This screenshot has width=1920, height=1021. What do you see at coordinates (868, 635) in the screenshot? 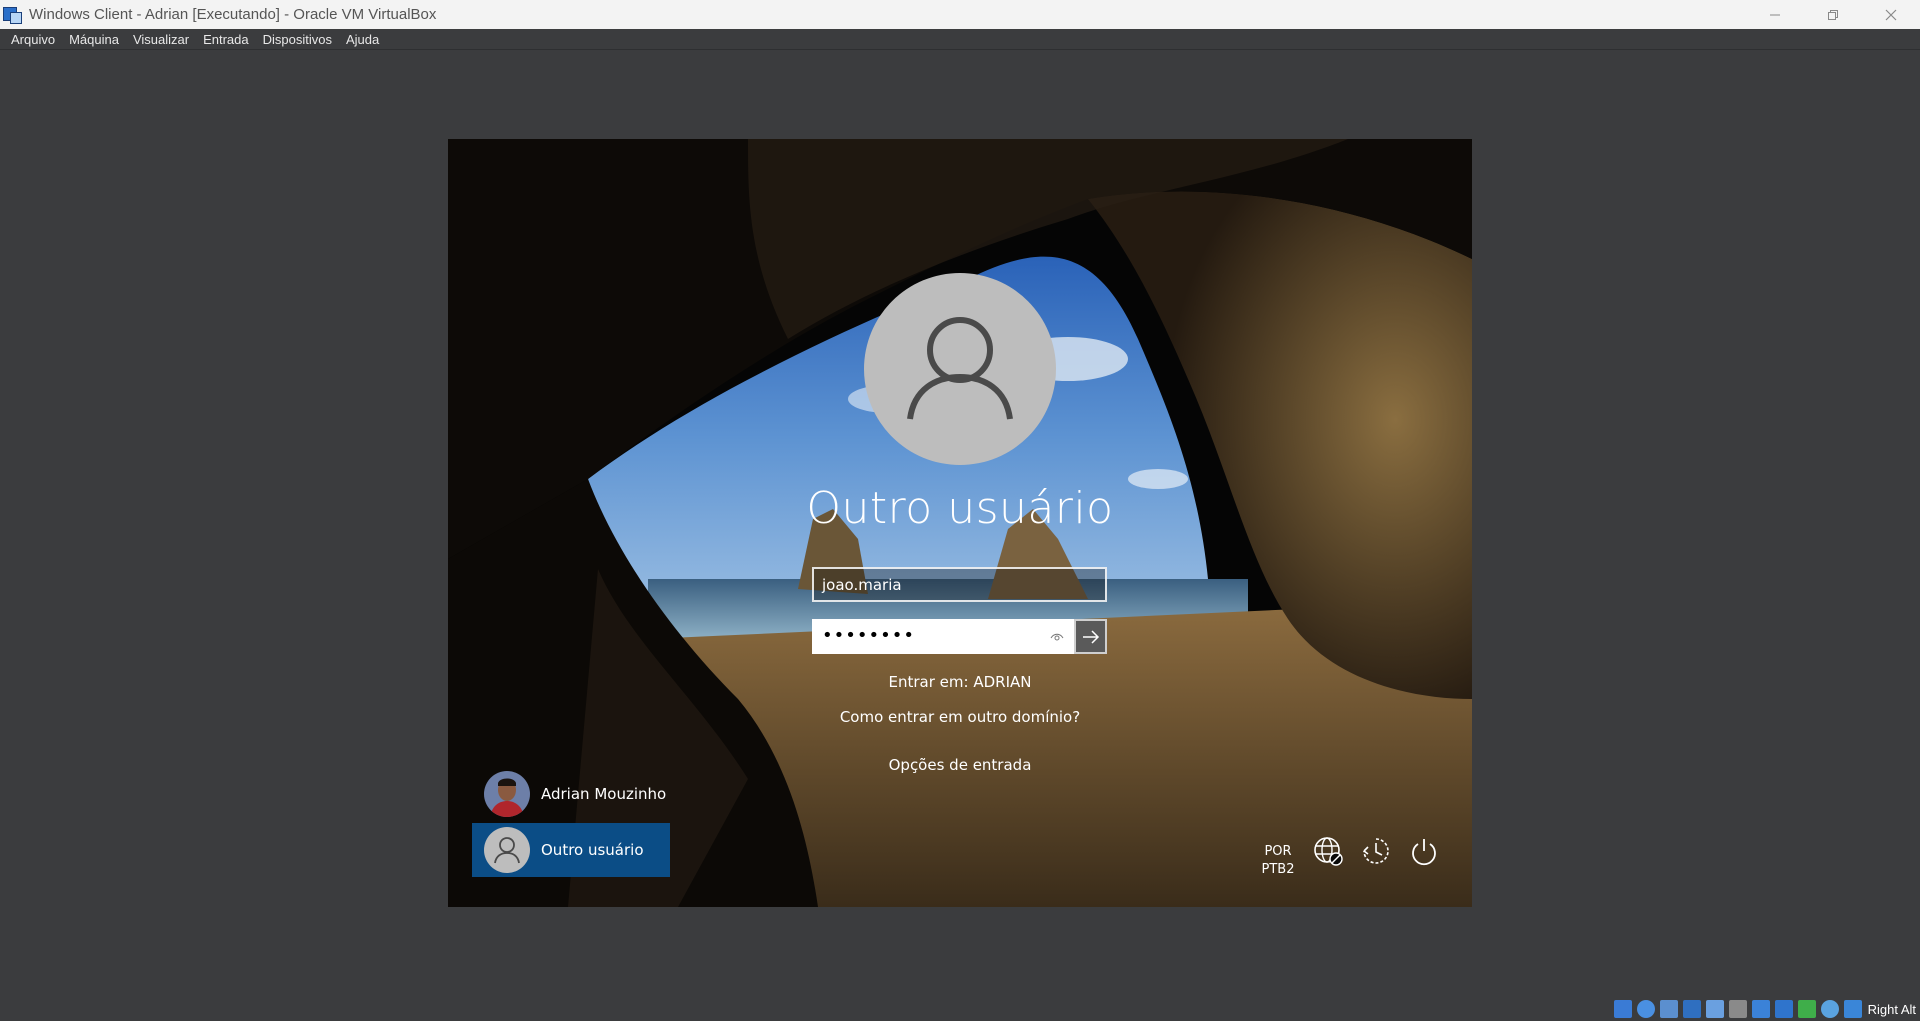
I see `password-value: ••••••••` at bounding box center [868, 635].